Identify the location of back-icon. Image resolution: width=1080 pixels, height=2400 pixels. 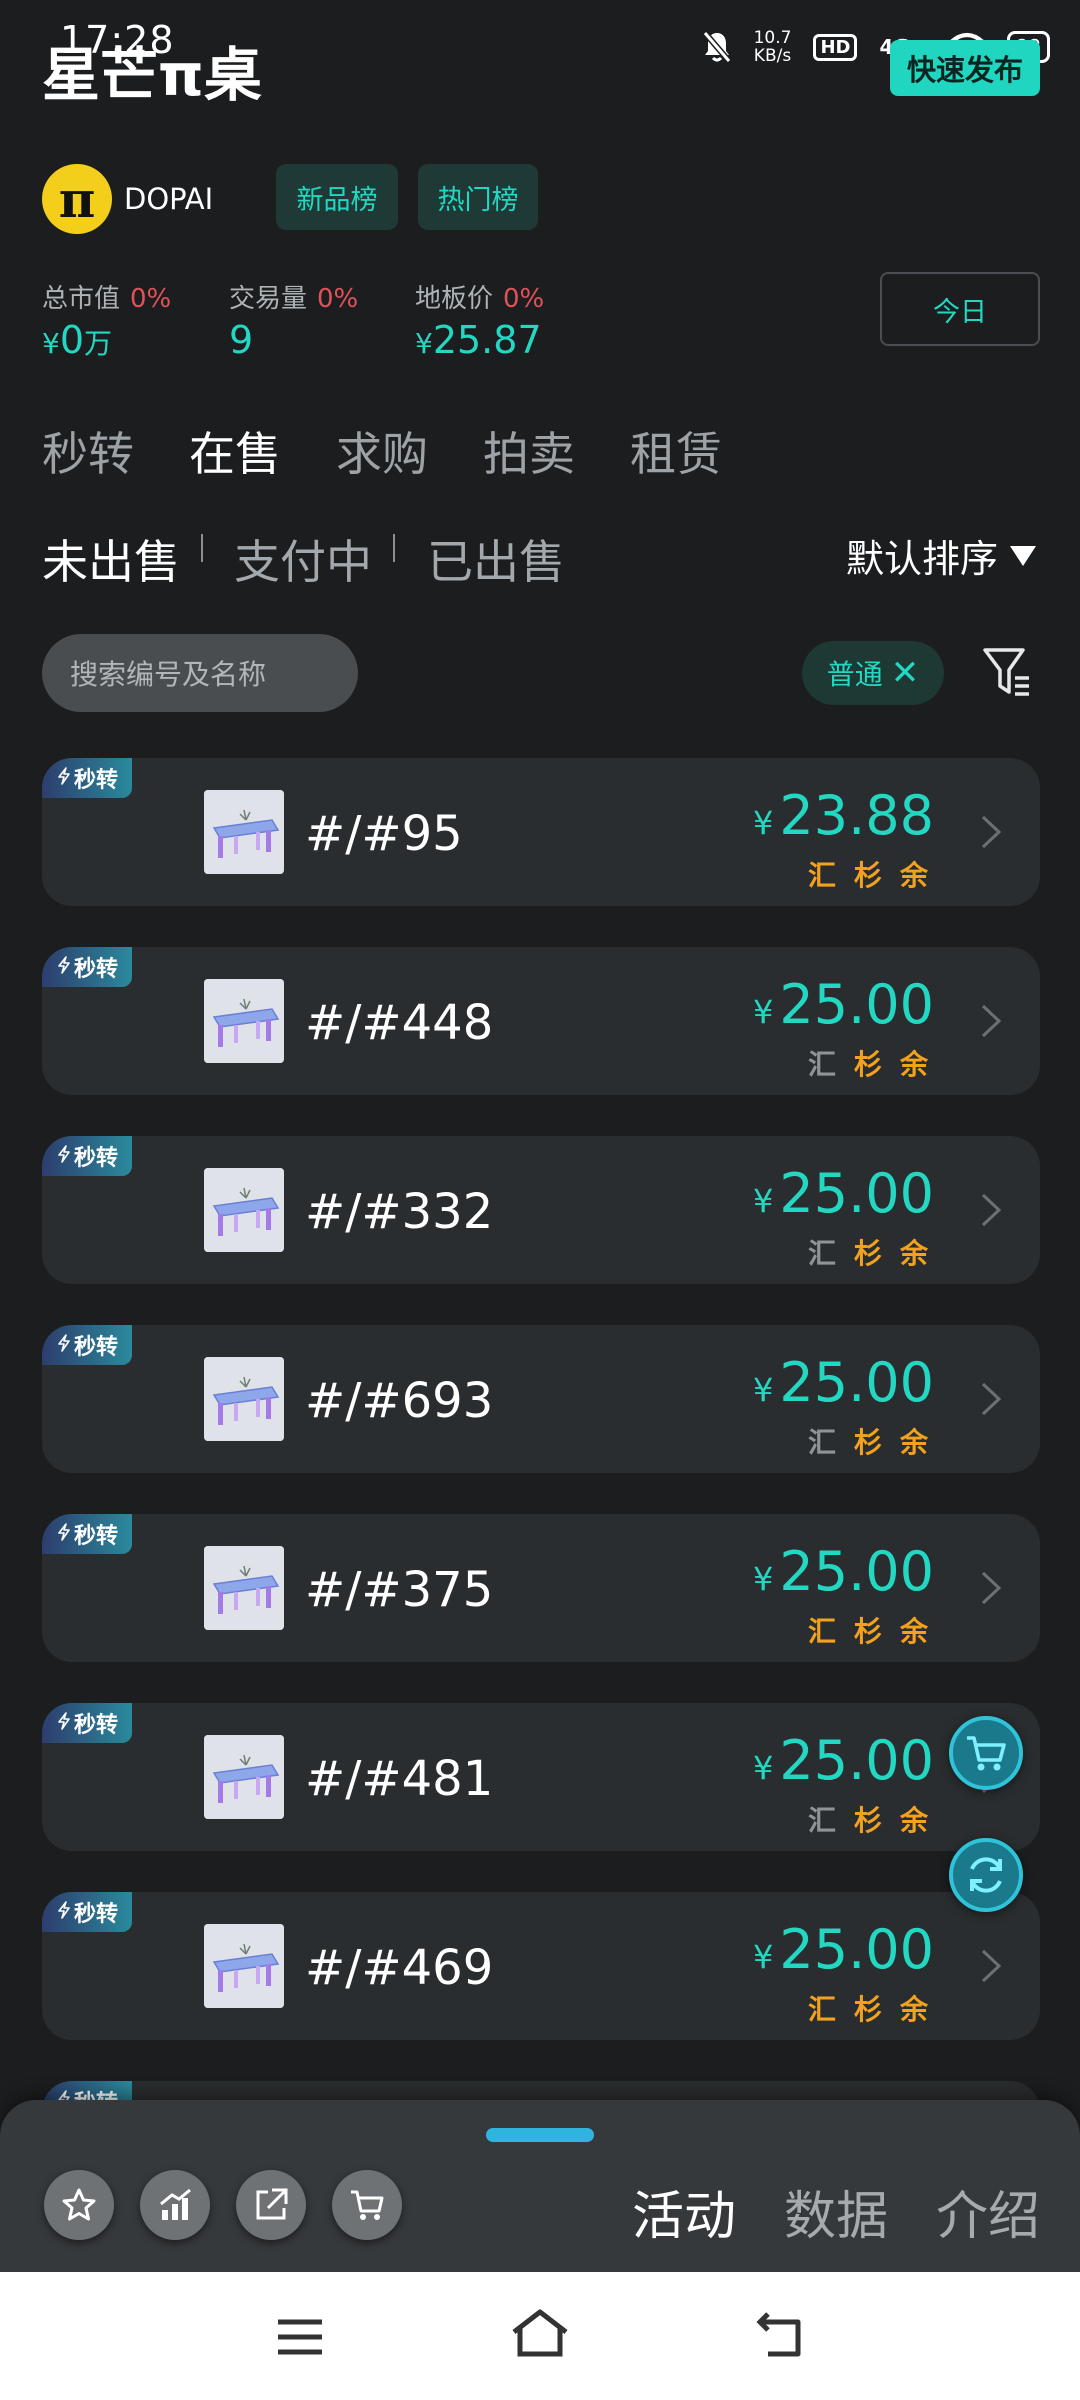
(780, 2335).